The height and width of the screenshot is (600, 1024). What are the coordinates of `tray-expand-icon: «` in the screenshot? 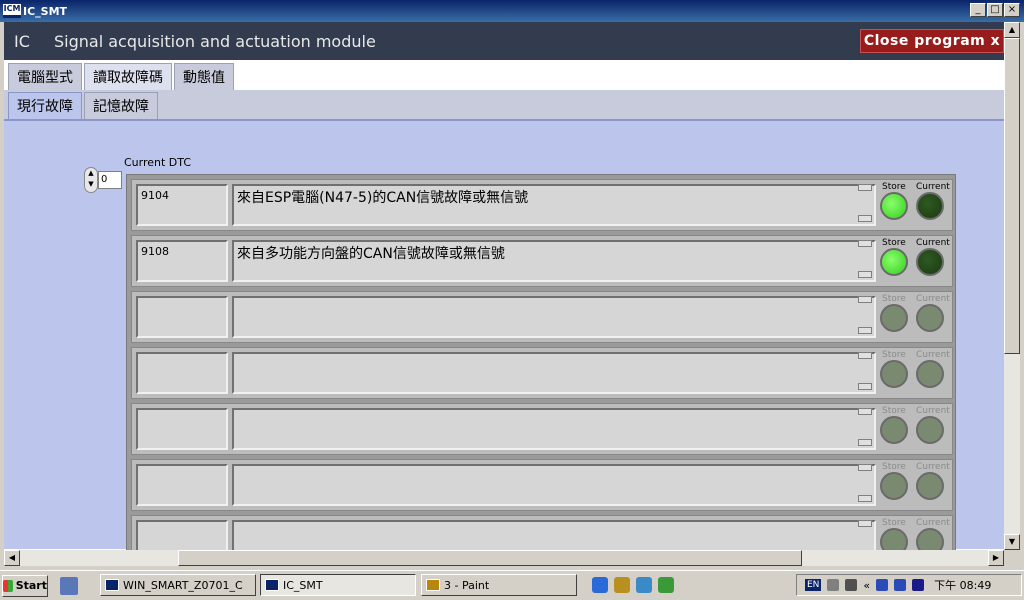 It's located at (866, 585).